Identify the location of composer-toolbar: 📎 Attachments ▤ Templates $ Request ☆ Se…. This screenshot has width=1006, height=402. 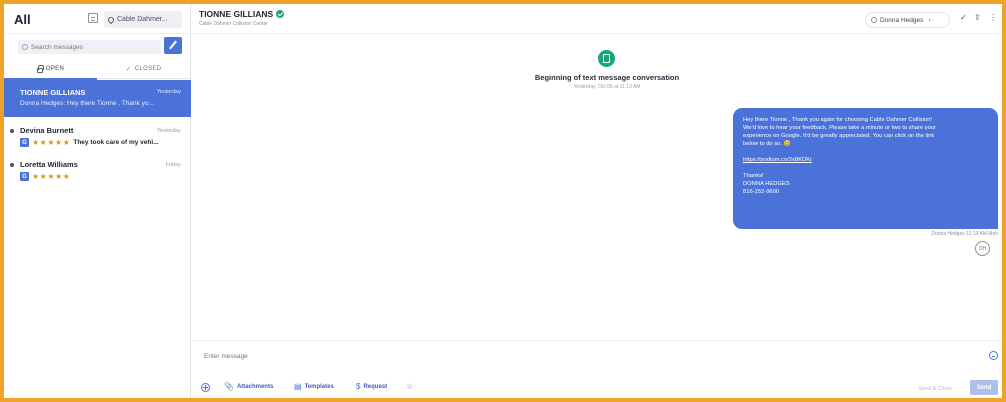
(597, 387).